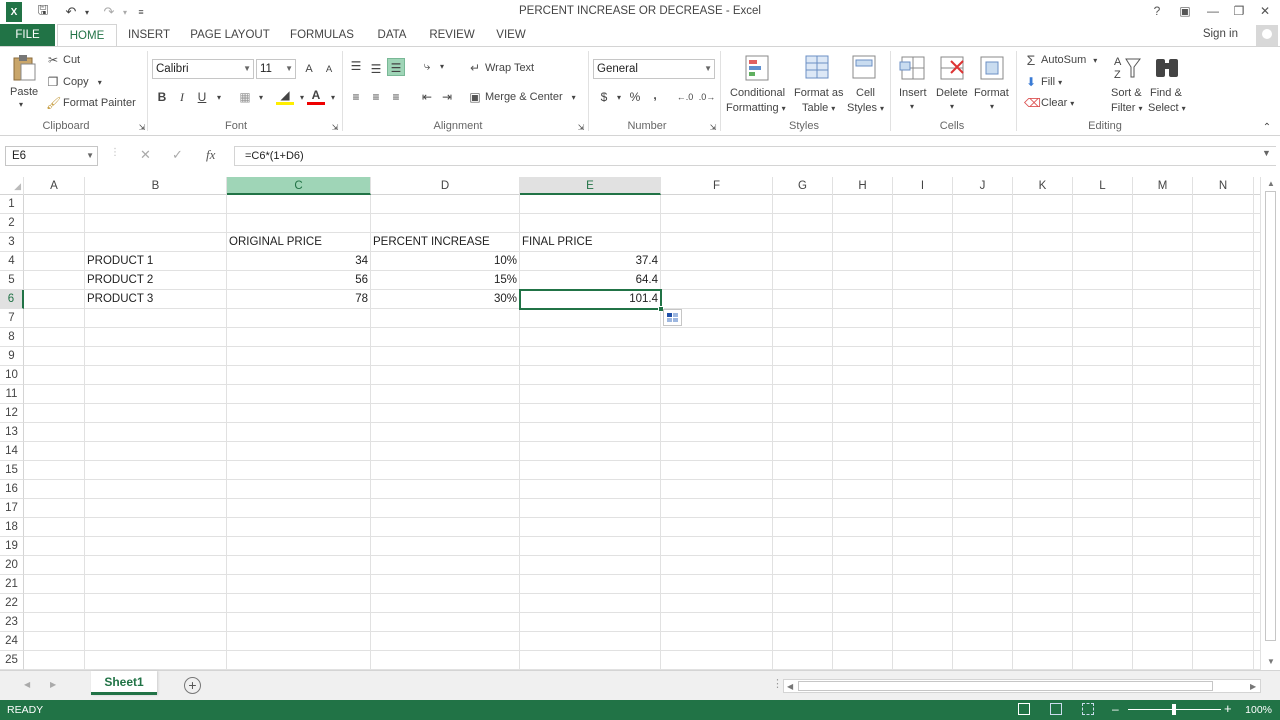 This screenshot has width=1280, height=720. What do you see at coordinates (777, 683) in the screenshot?
I see `tab-split-icon: ⋮` at bounding box center [777, 683].